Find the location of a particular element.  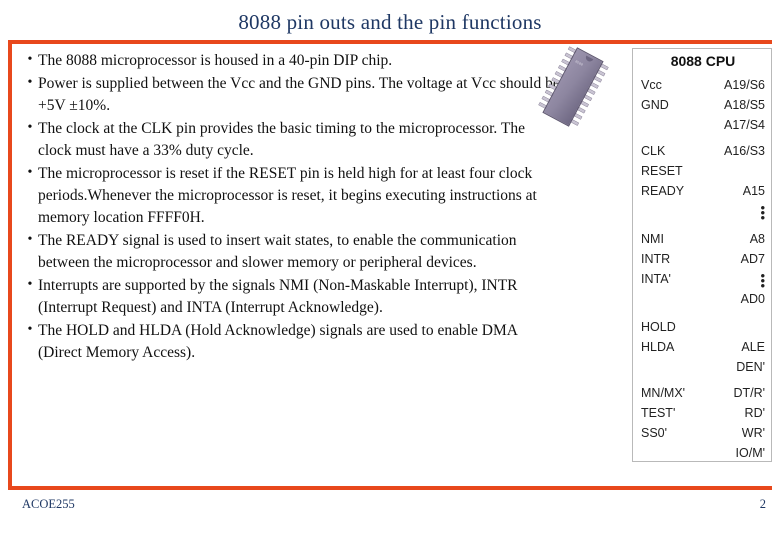

top-divider is located at coordinates (390, 42).